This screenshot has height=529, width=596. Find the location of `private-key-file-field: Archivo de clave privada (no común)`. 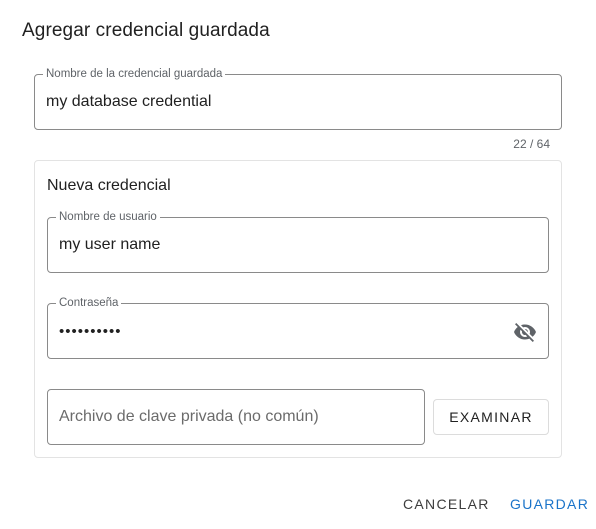

private-key-file-field: Archivo de clave privada (no común) is located at coordinates (236, 417).